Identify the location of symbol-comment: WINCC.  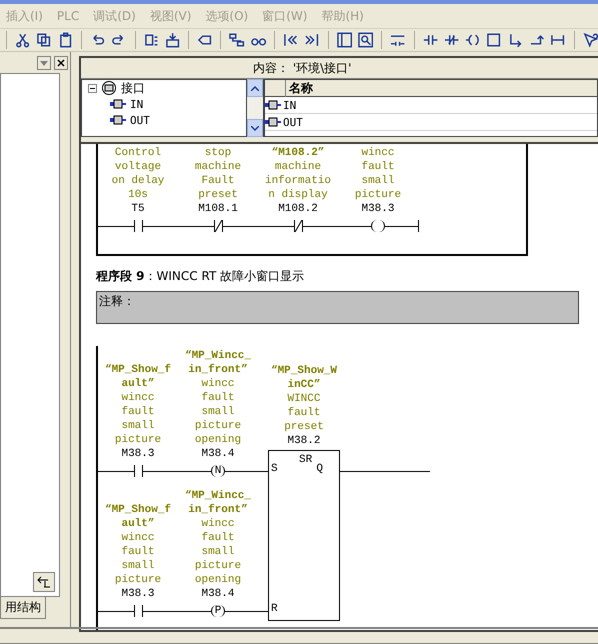
(303, 399).